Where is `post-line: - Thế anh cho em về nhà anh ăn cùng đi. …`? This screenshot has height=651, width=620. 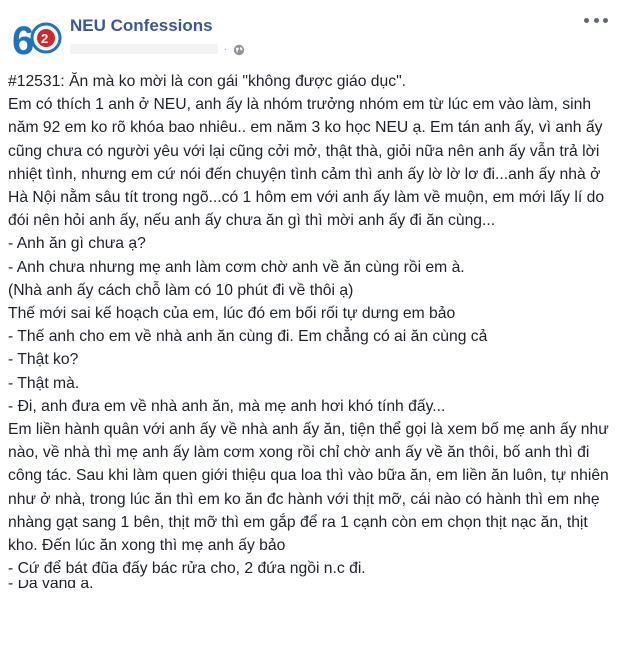
post-line: - Thế anh cho em về nhà anh ăn cùng đi. … is located at coordinates (248, 337).